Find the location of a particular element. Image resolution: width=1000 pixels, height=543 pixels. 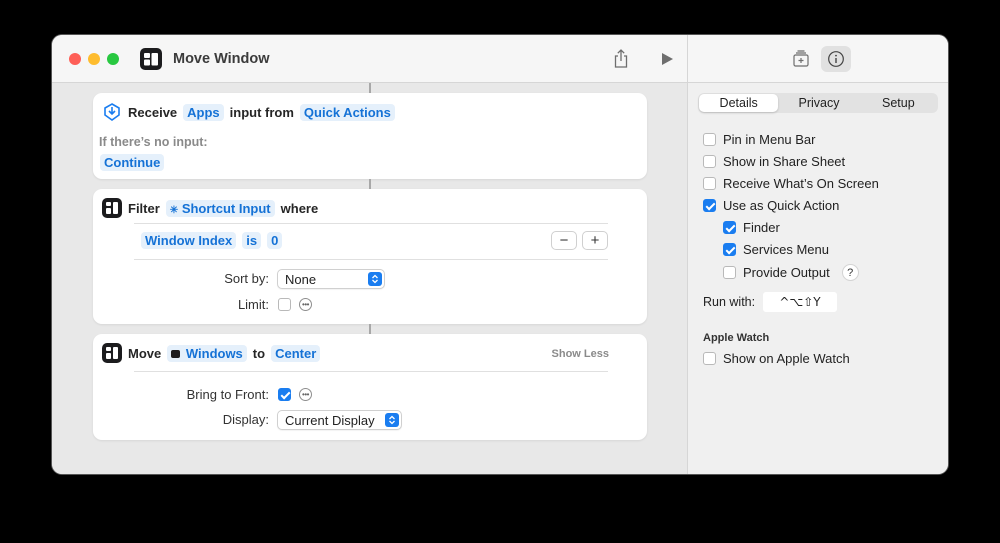

tab-setup: Setup is located at coordinates (898, 103).